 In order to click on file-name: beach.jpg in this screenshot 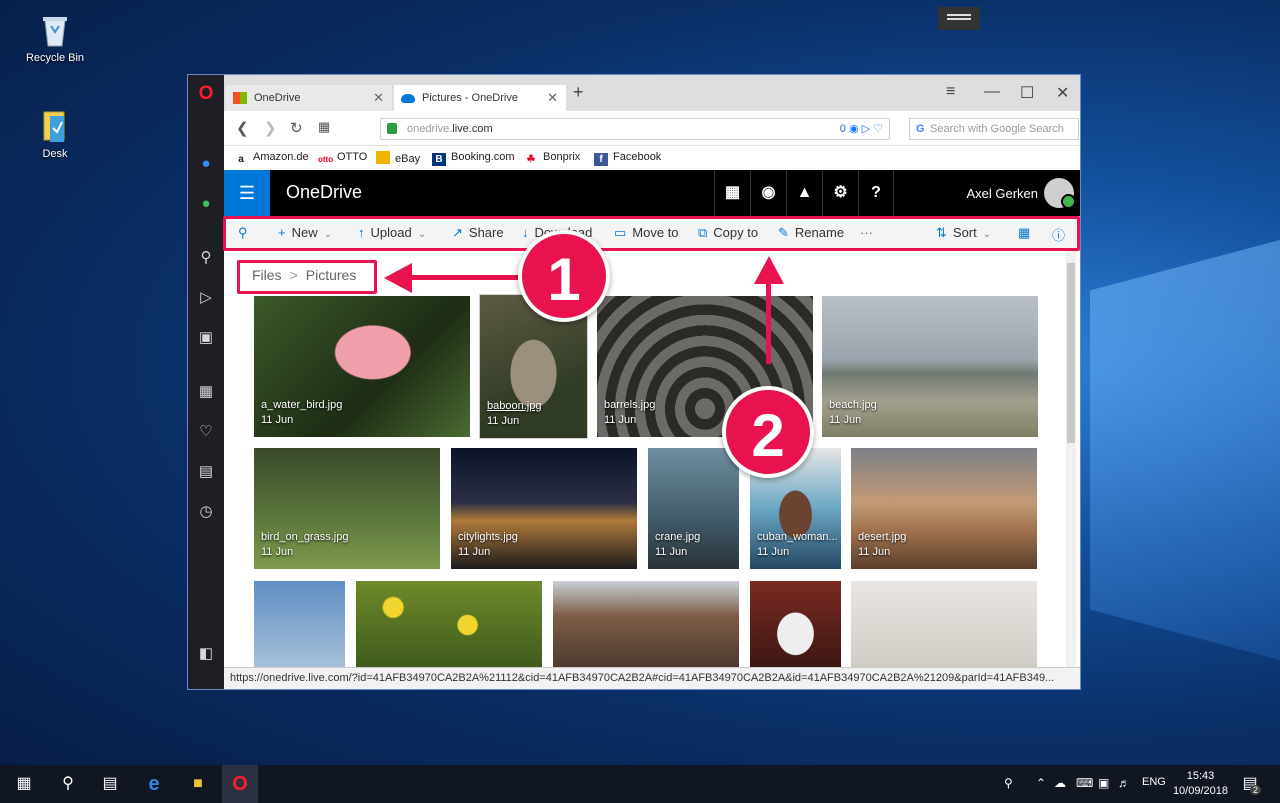, I will do `click(853, 405)`.